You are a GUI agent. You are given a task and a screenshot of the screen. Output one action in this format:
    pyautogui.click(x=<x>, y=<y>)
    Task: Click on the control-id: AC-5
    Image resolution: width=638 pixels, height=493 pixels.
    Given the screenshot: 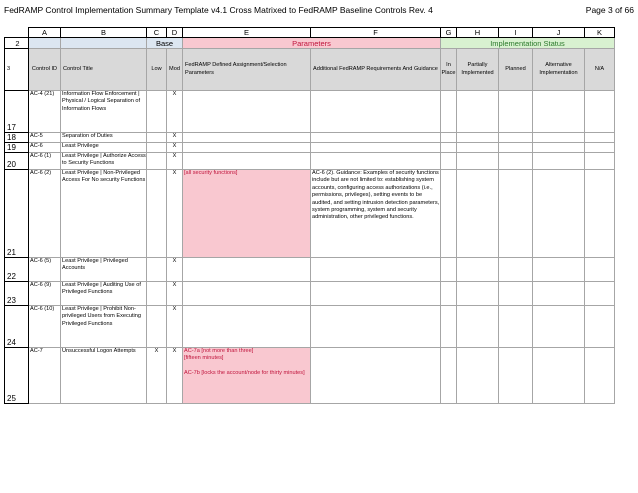 What is the action you would take?
    pyautogui.click(x=44, y=137)
    